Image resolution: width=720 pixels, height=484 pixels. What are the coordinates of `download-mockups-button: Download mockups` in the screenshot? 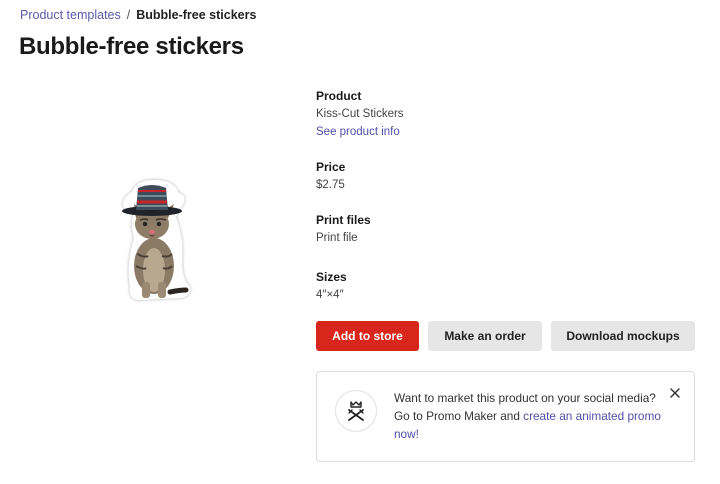 It's located at (623, 336).